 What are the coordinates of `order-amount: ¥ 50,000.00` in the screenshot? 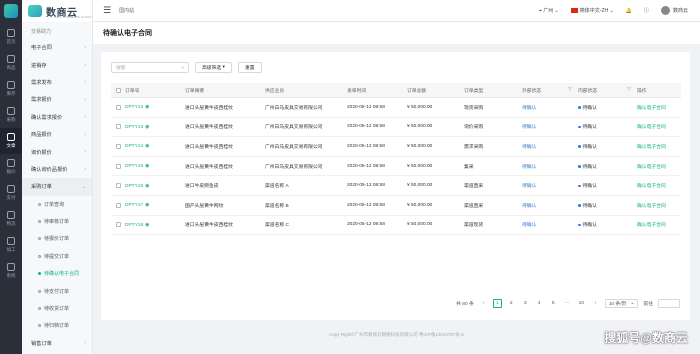 It's located at (420, 225).